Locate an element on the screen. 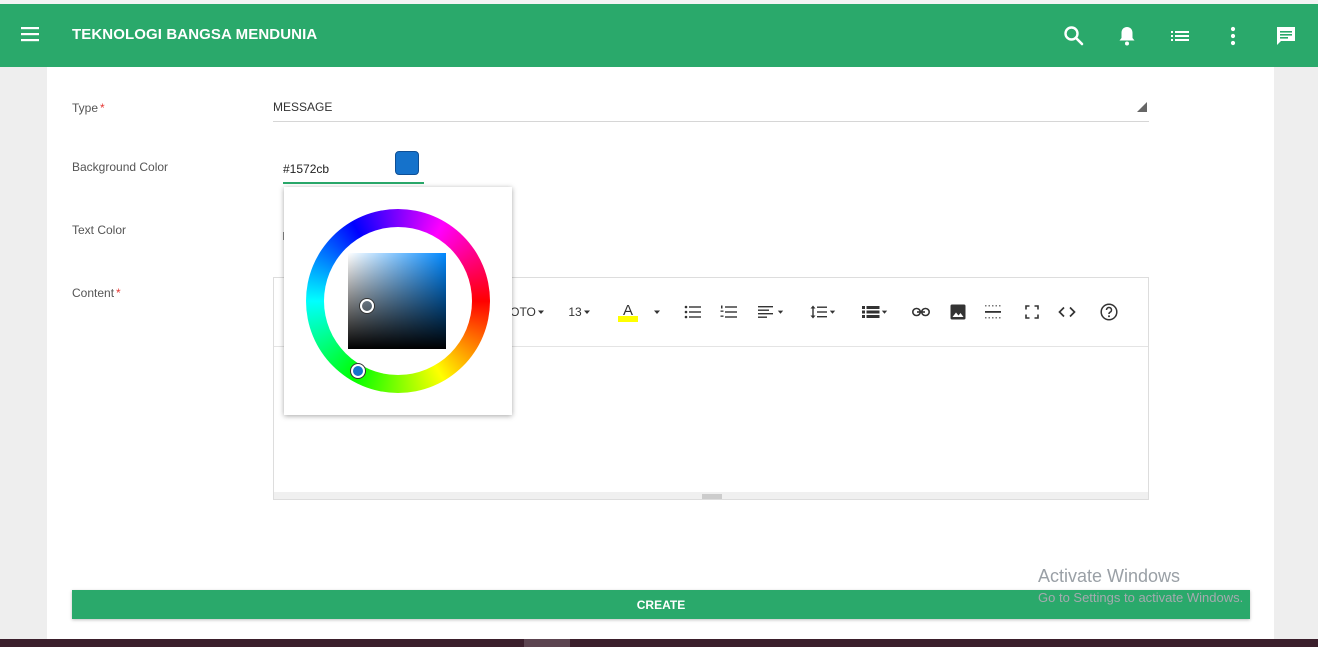  color-picker-popup is located at coordinates (398, 301).